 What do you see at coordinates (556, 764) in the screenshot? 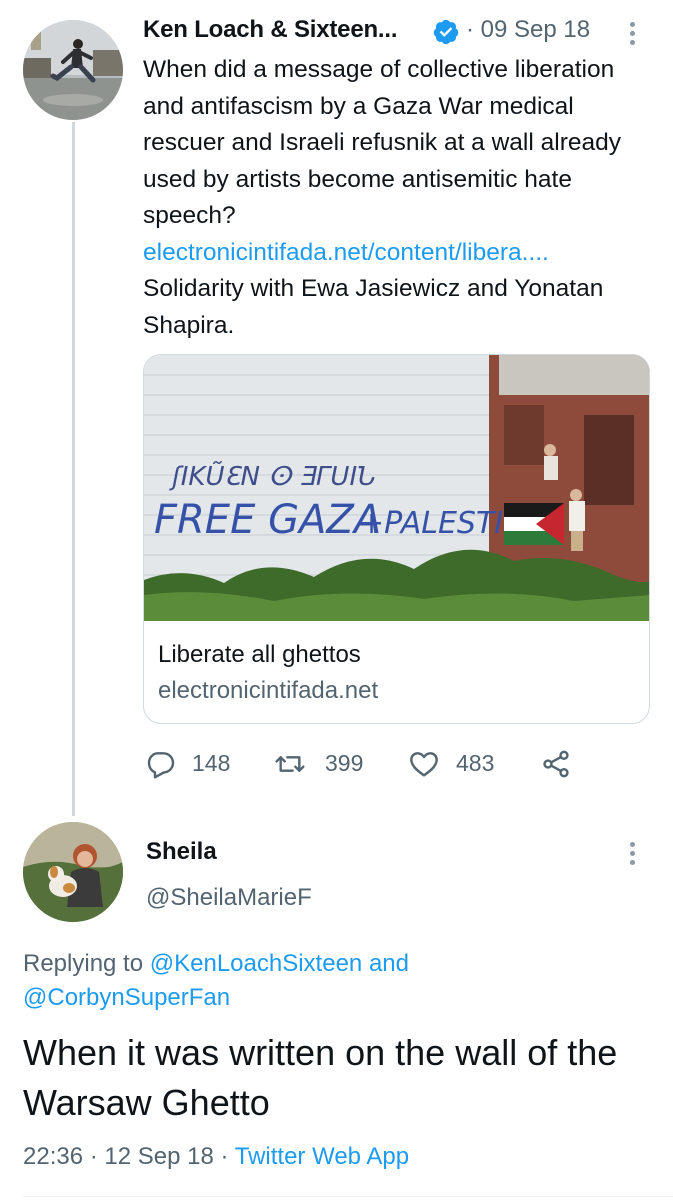
I see `share-icon` at bounding box center [556, 764].